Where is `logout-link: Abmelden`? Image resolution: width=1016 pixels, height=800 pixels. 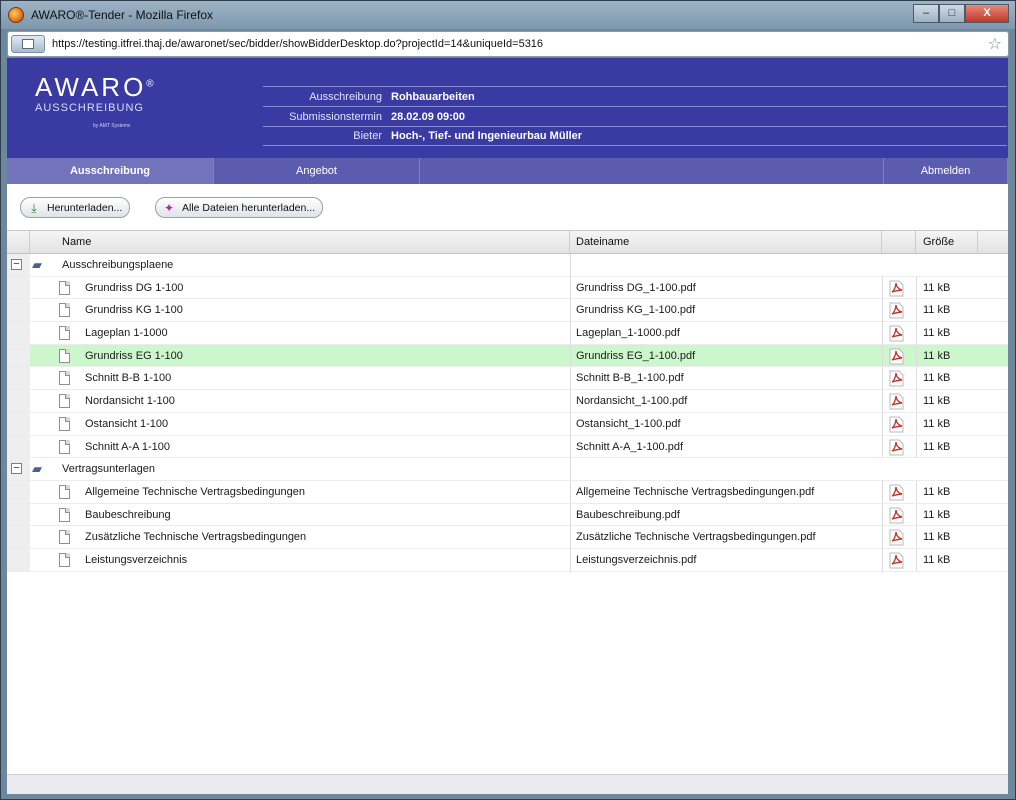 logout-link: Abmelden is located at coordinates (946, 171).